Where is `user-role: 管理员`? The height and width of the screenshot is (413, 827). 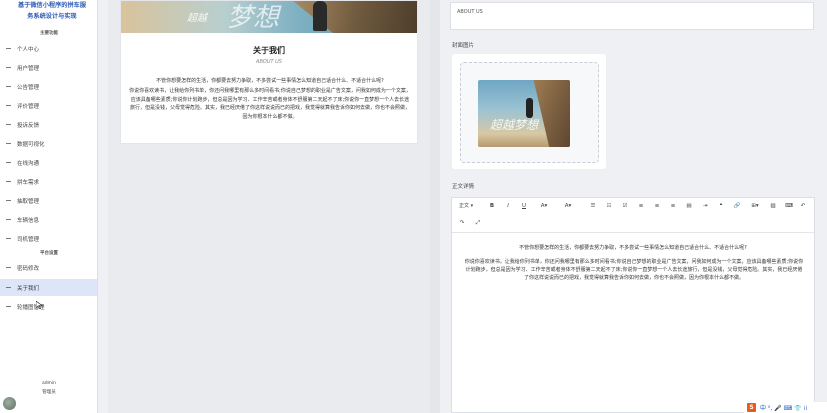 user-role: 管理员 is located at coordinates (49, 392).